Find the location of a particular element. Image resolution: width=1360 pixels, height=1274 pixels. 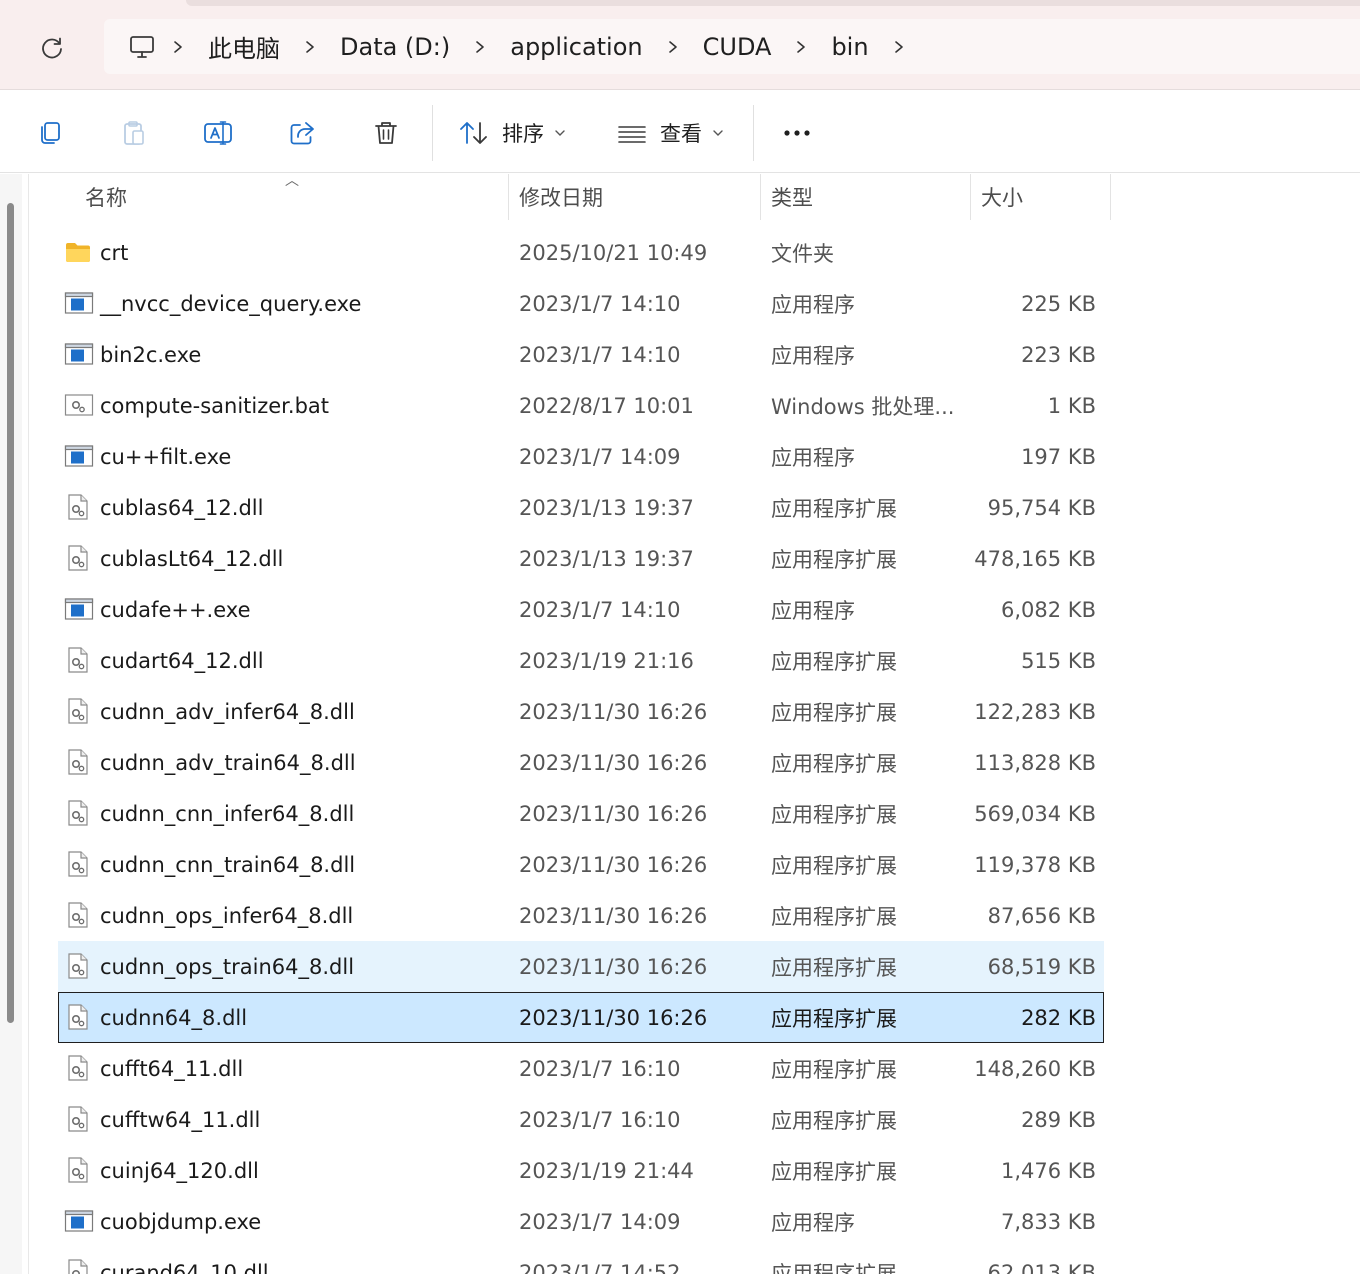

file-size: 515 KB is located at coordinates (1058, 660).